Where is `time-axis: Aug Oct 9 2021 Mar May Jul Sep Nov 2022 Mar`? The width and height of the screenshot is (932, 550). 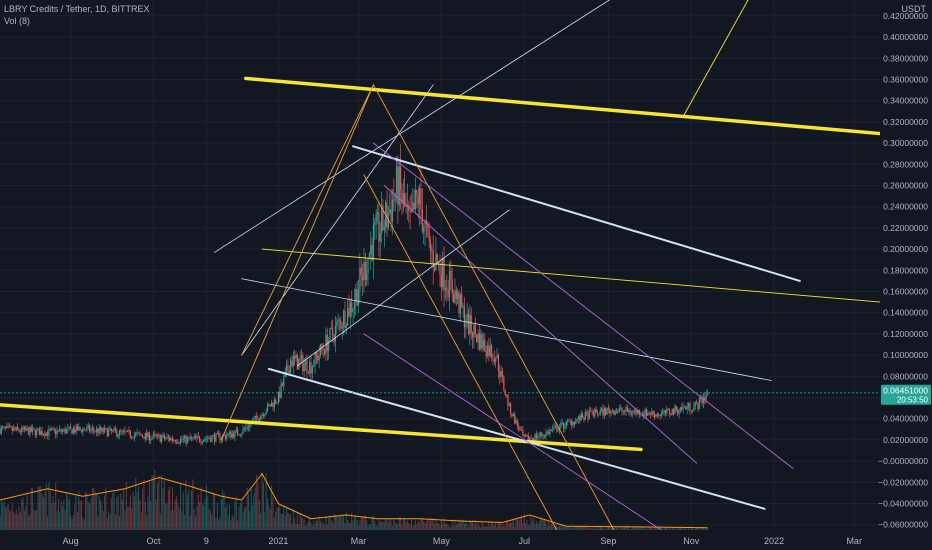 time-axis: Aug Oct 9 2021 Mar May Jul Sep Nov 2022 Mar is located at coordinates (466, 540).